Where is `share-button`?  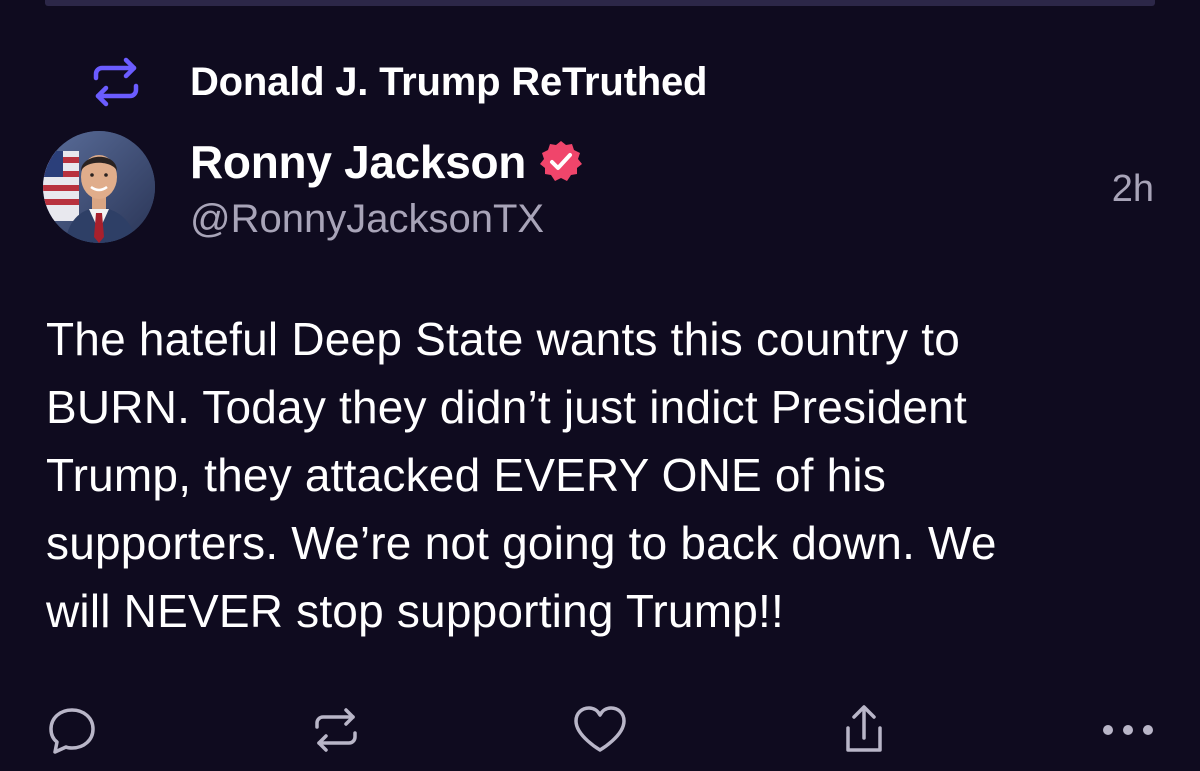
share-button is located at coordinates (864, 730).